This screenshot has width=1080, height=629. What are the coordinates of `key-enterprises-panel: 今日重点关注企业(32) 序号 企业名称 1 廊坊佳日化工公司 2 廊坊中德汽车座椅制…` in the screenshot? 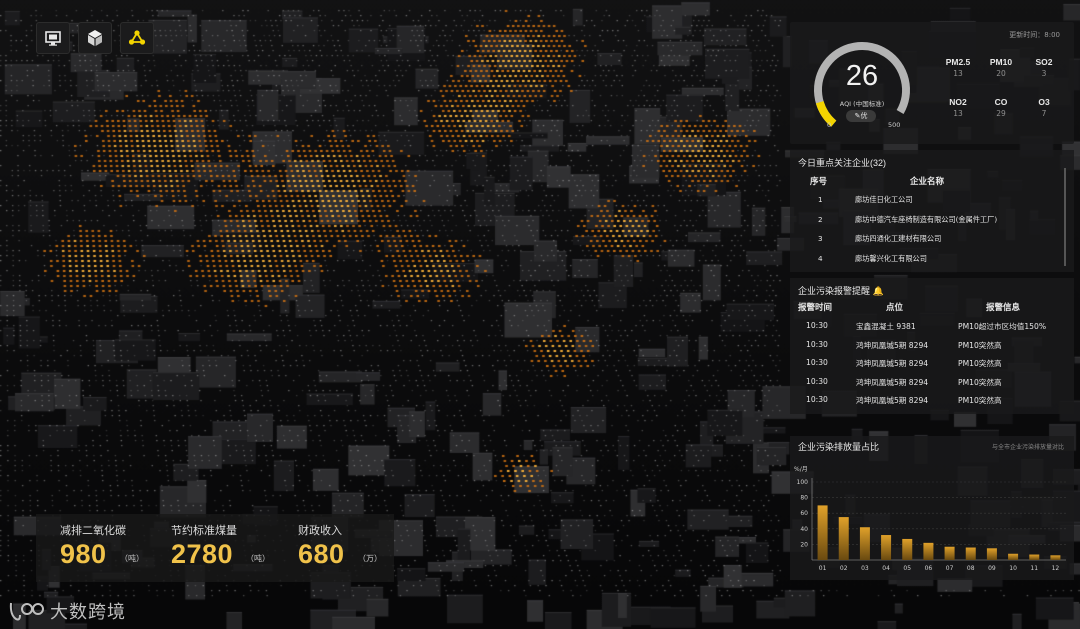 It's located at (932, 211).